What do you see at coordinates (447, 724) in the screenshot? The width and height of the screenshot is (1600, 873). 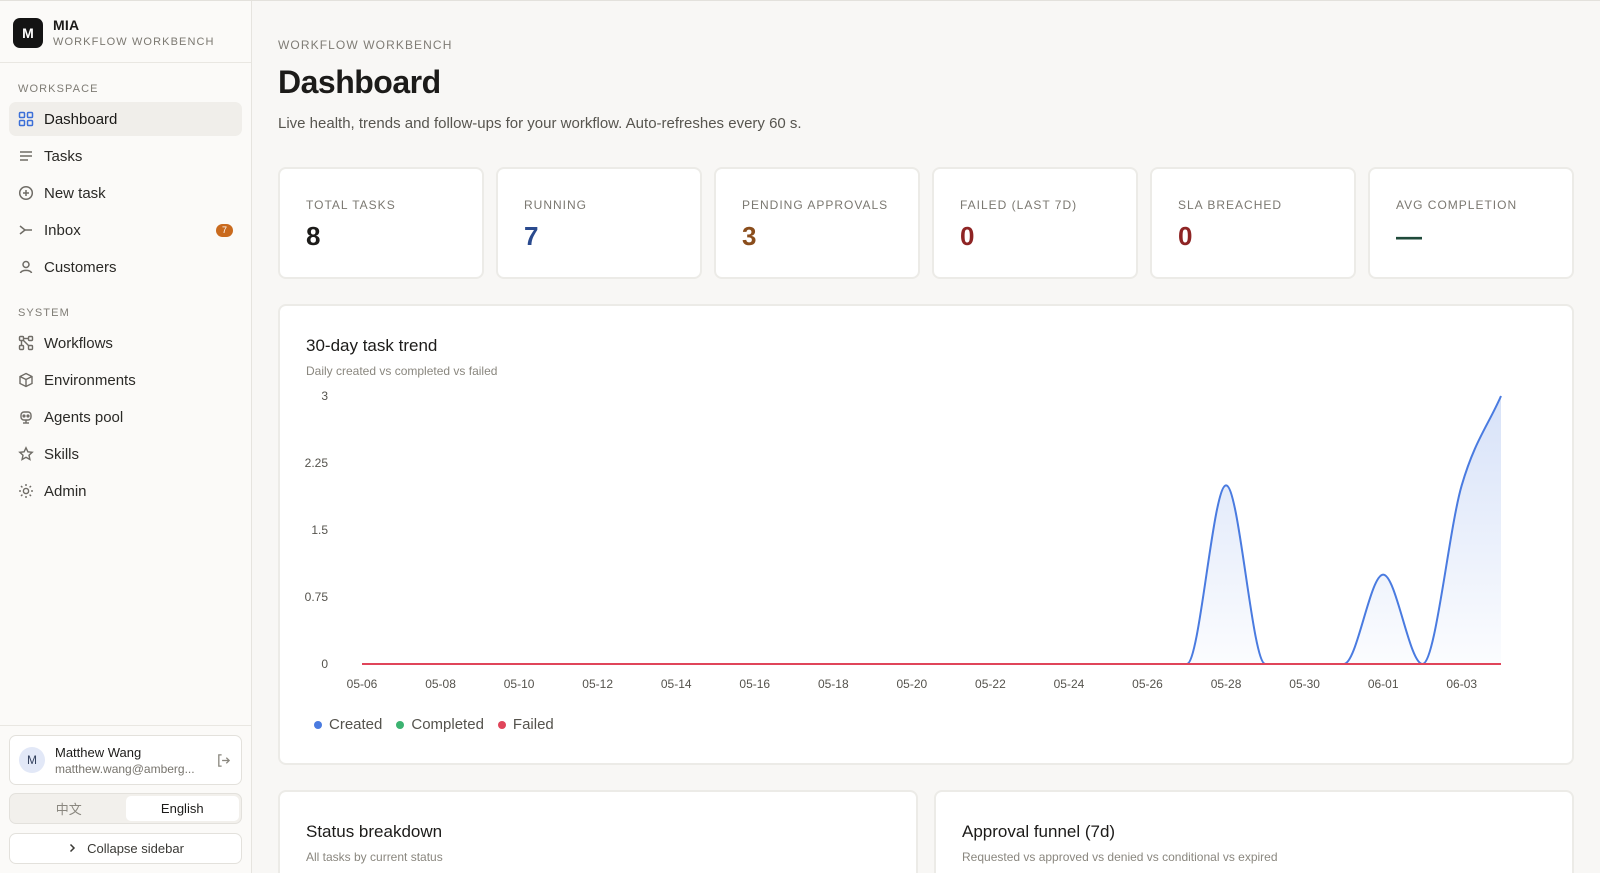 I see `legend-label: Completed` at bounding box center [447, 724].